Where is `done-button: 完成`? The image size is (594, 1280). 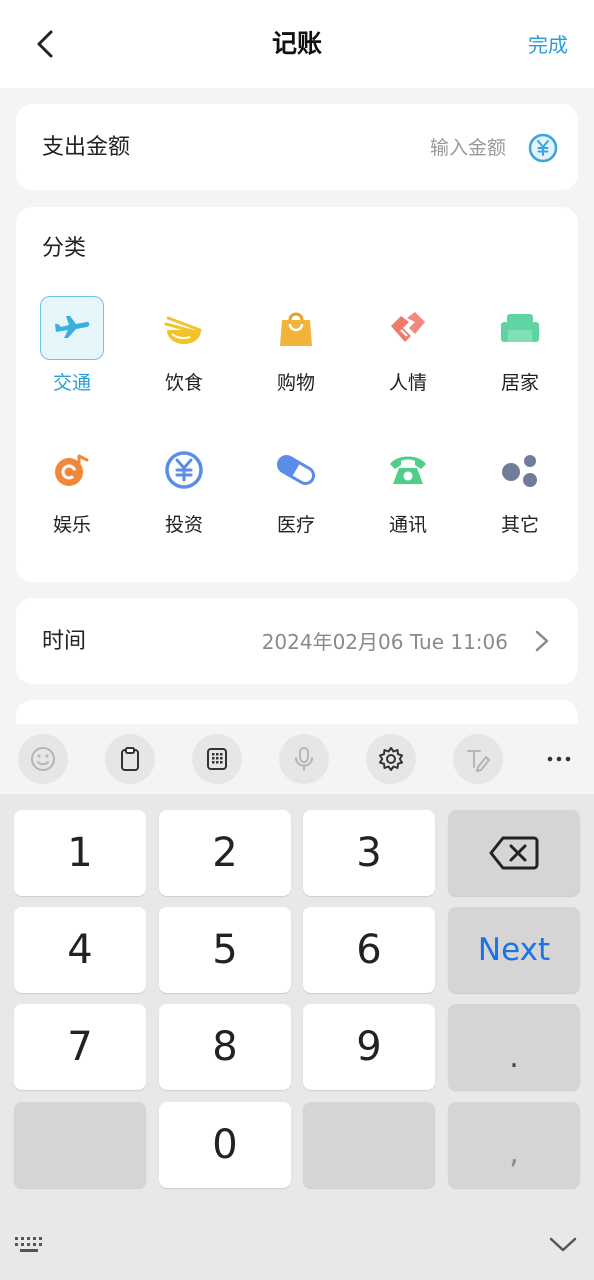
done-button: 完成 is located at coordinates (548, 45).